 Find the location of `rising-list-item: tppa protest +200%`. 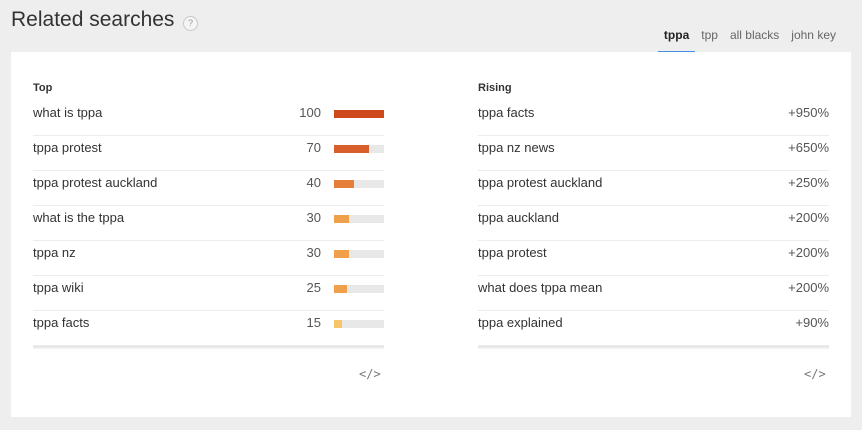

rising-list-item: tppa protest +200% is located at coordinates (653, 258).